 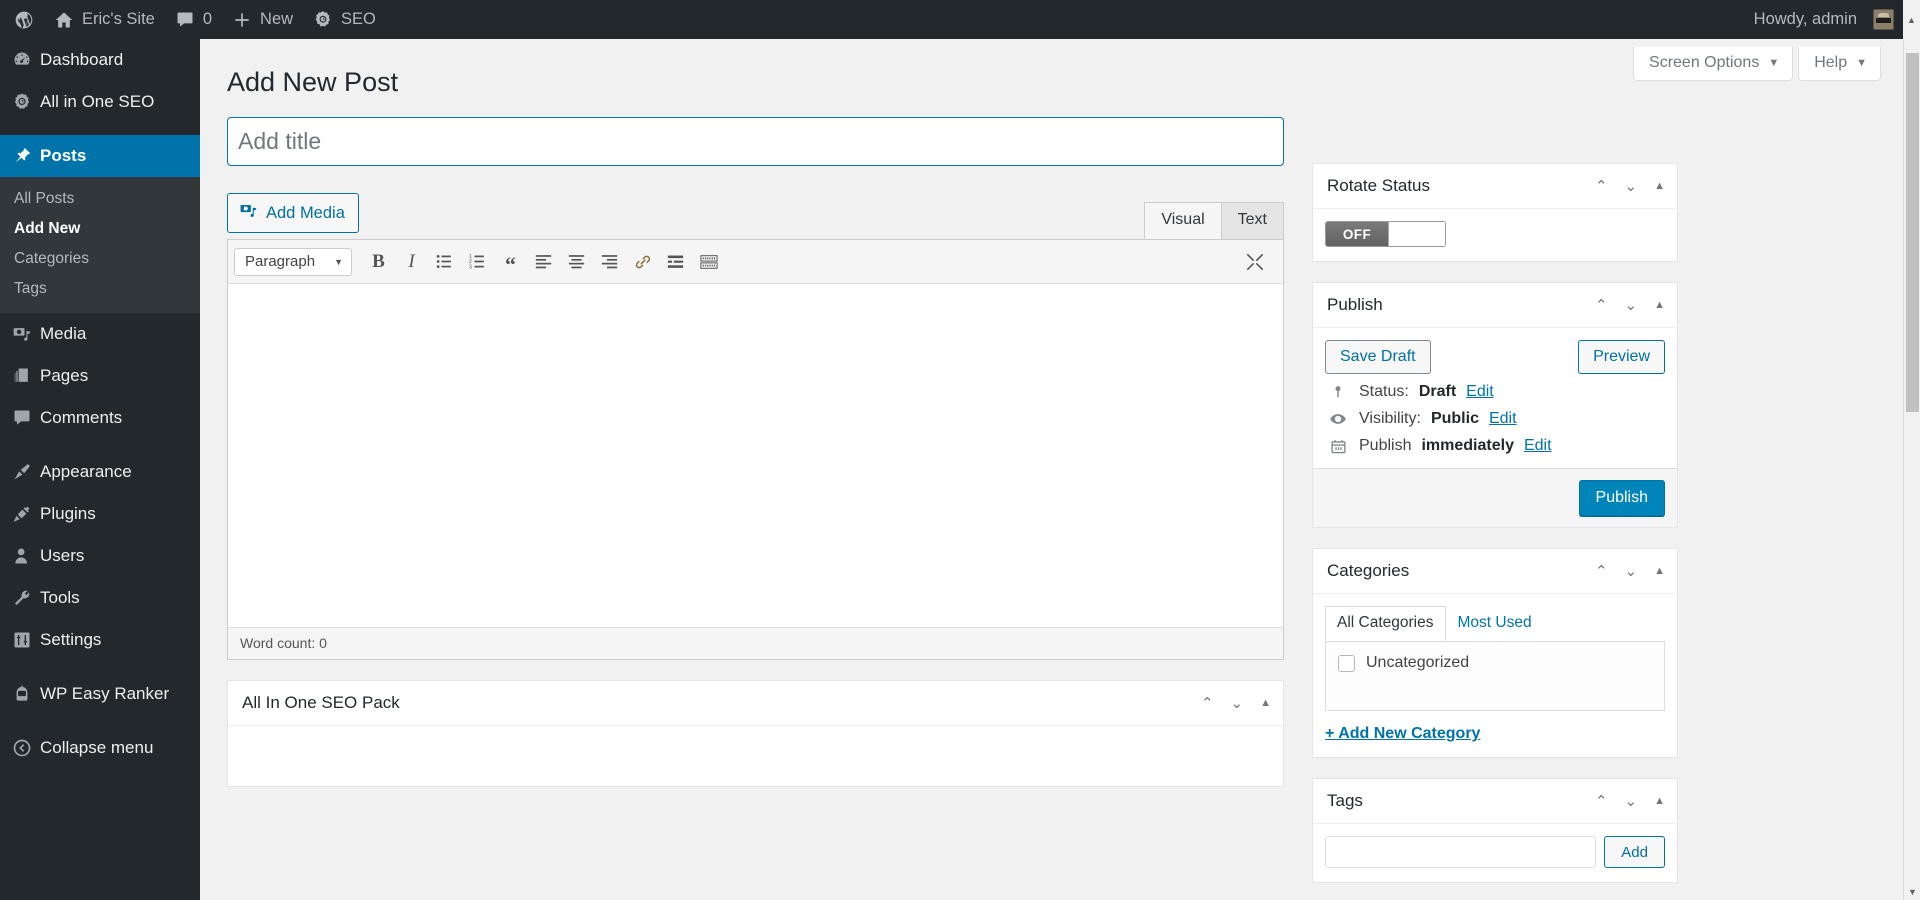 What do you see at coordinates (543, 262) in the screenshot?
I see `align-left-icon` at bounding box center [543, 262].